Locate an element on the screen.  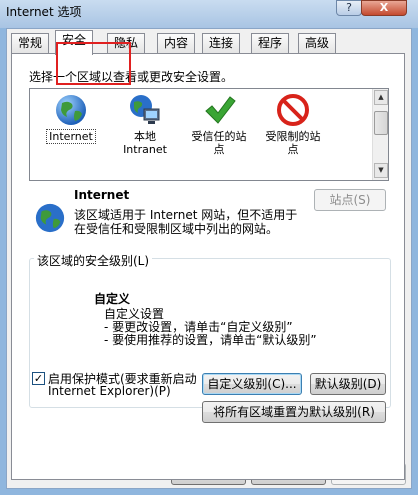
close-button: X is located at coordinates (384, 8).